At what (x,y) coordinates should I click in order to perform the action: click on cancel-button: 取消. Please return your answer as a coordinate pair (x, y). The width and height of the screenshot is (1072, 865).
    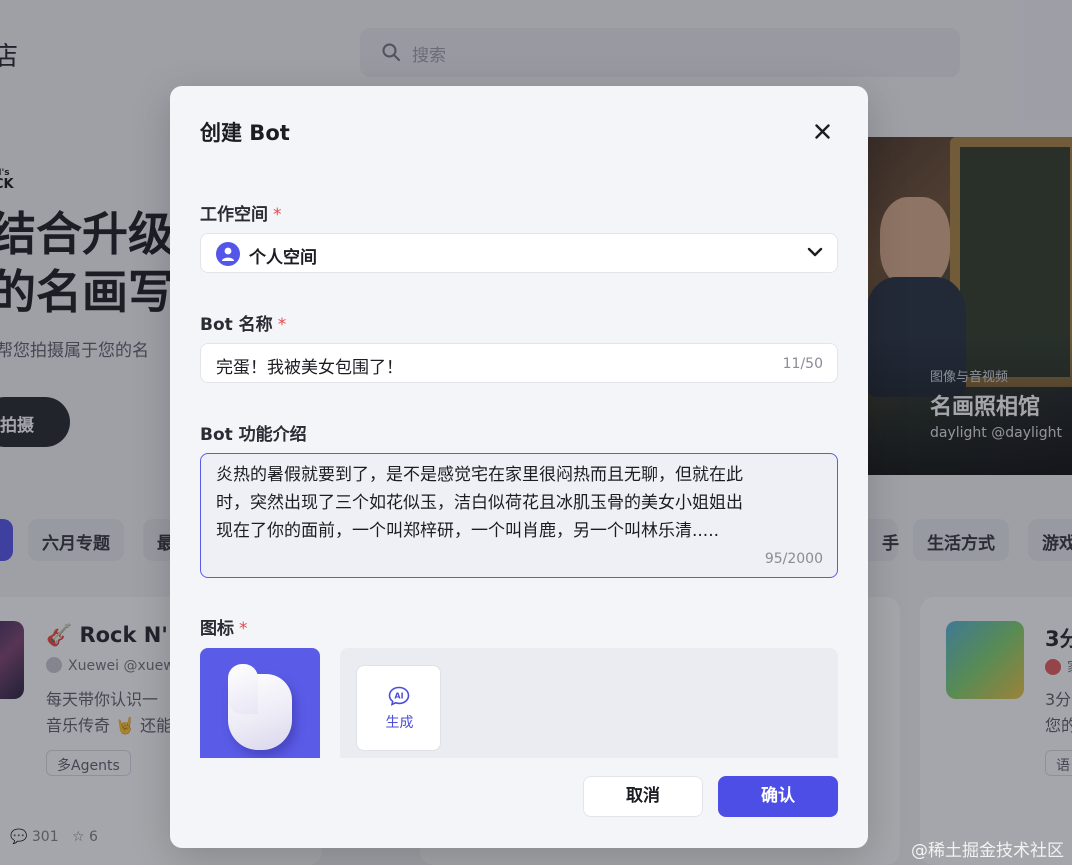
    Looking at the image, I should click on (643, 796).